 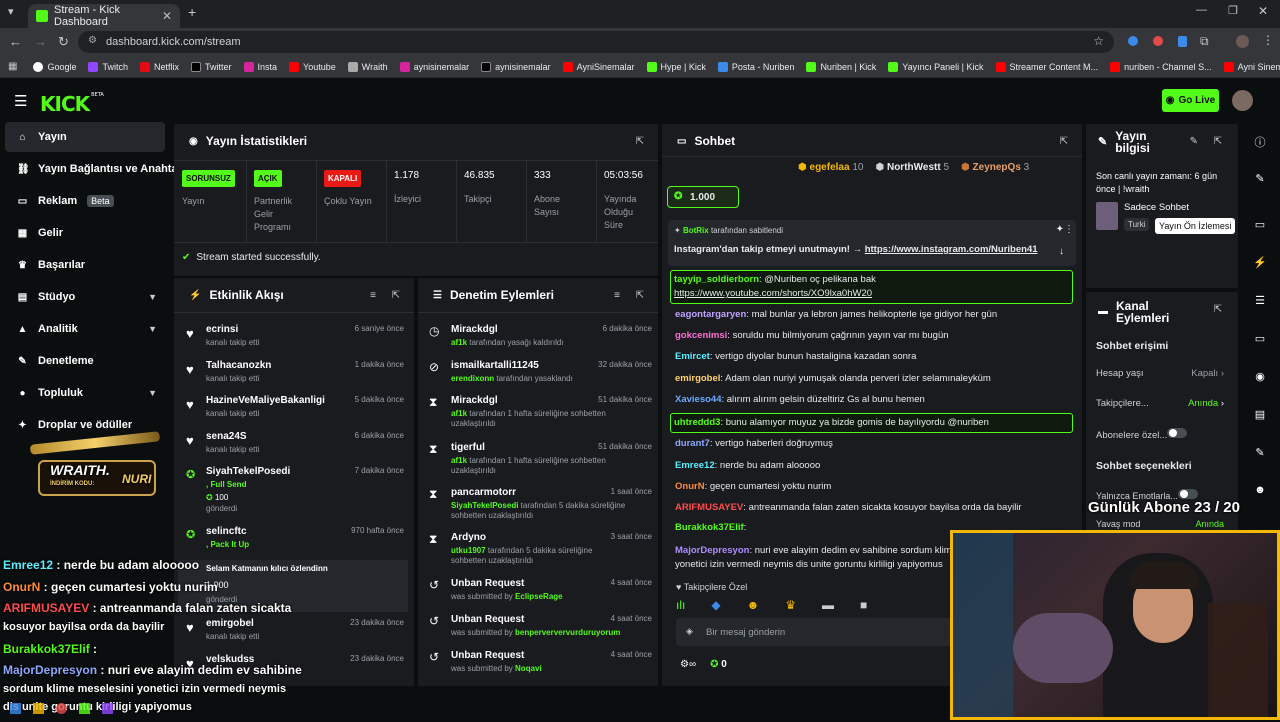 What do you see at coordinates (1260, 302) in the screenshot?
I see `list-icon: ☰` at bounding box center [1260, 302].